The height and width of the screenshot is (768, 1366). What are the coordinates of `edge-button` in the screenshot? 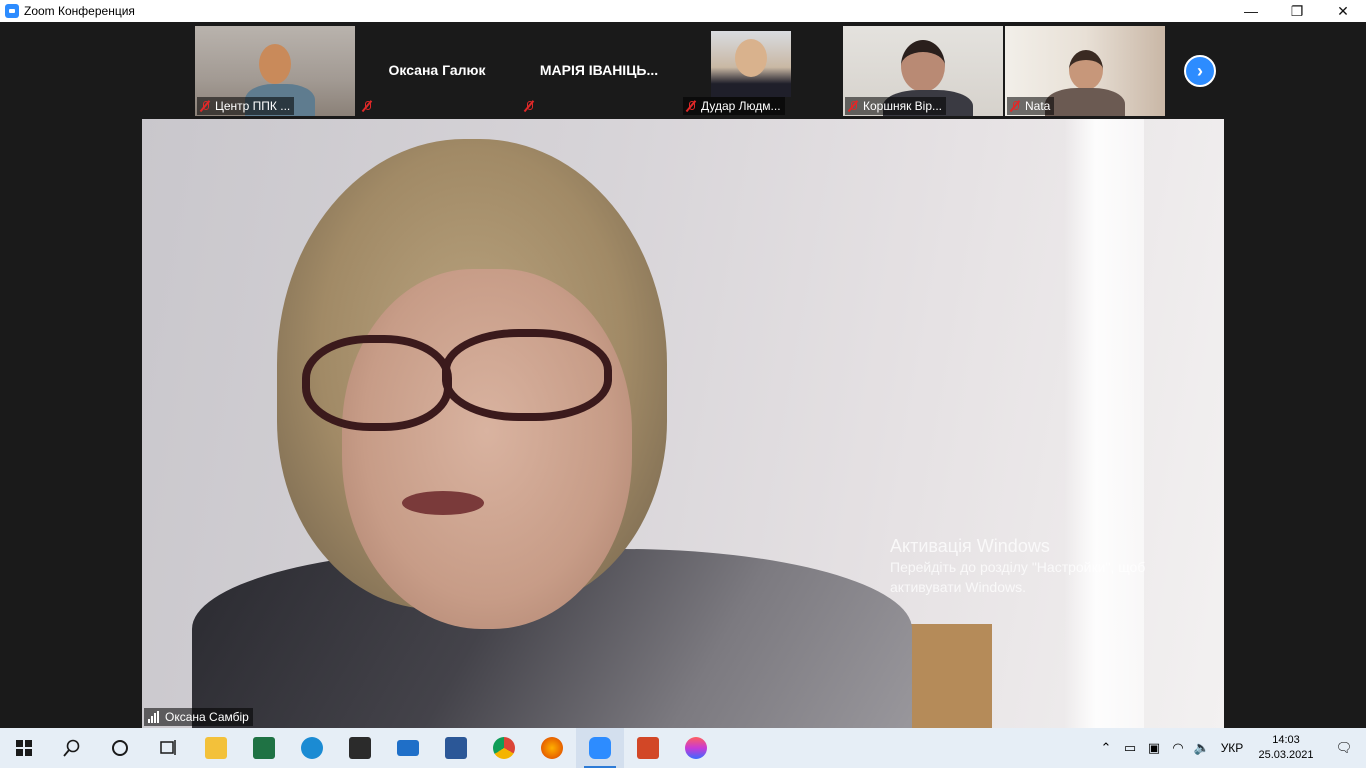 It's located at (312, 748).